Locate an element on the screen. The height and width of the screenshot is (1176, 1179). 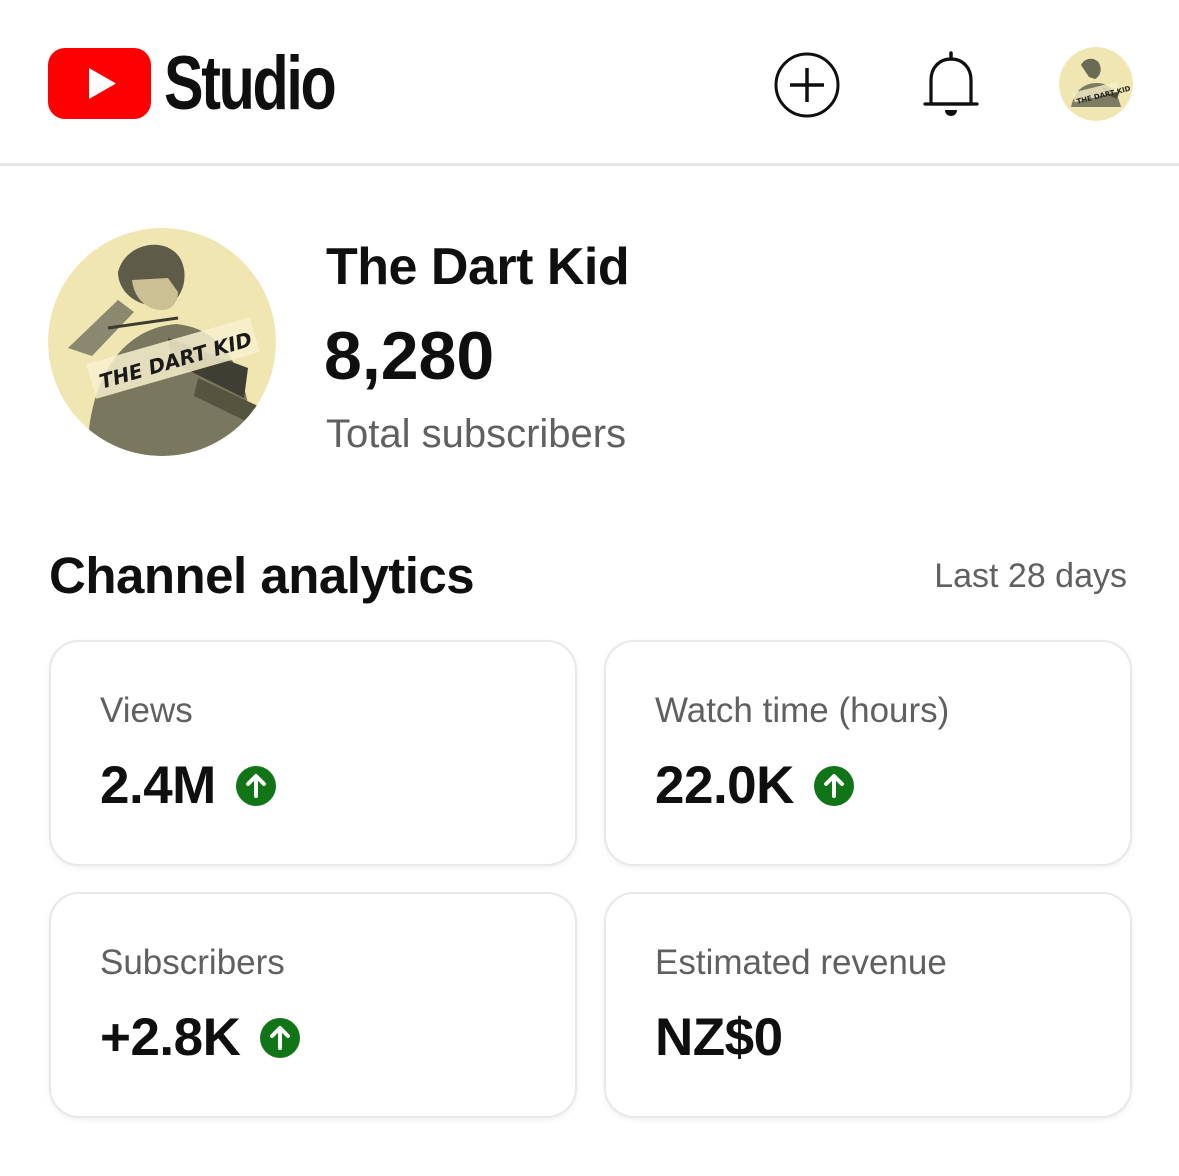
card-value-row: 2.4M is located at coordinates (188, 786).